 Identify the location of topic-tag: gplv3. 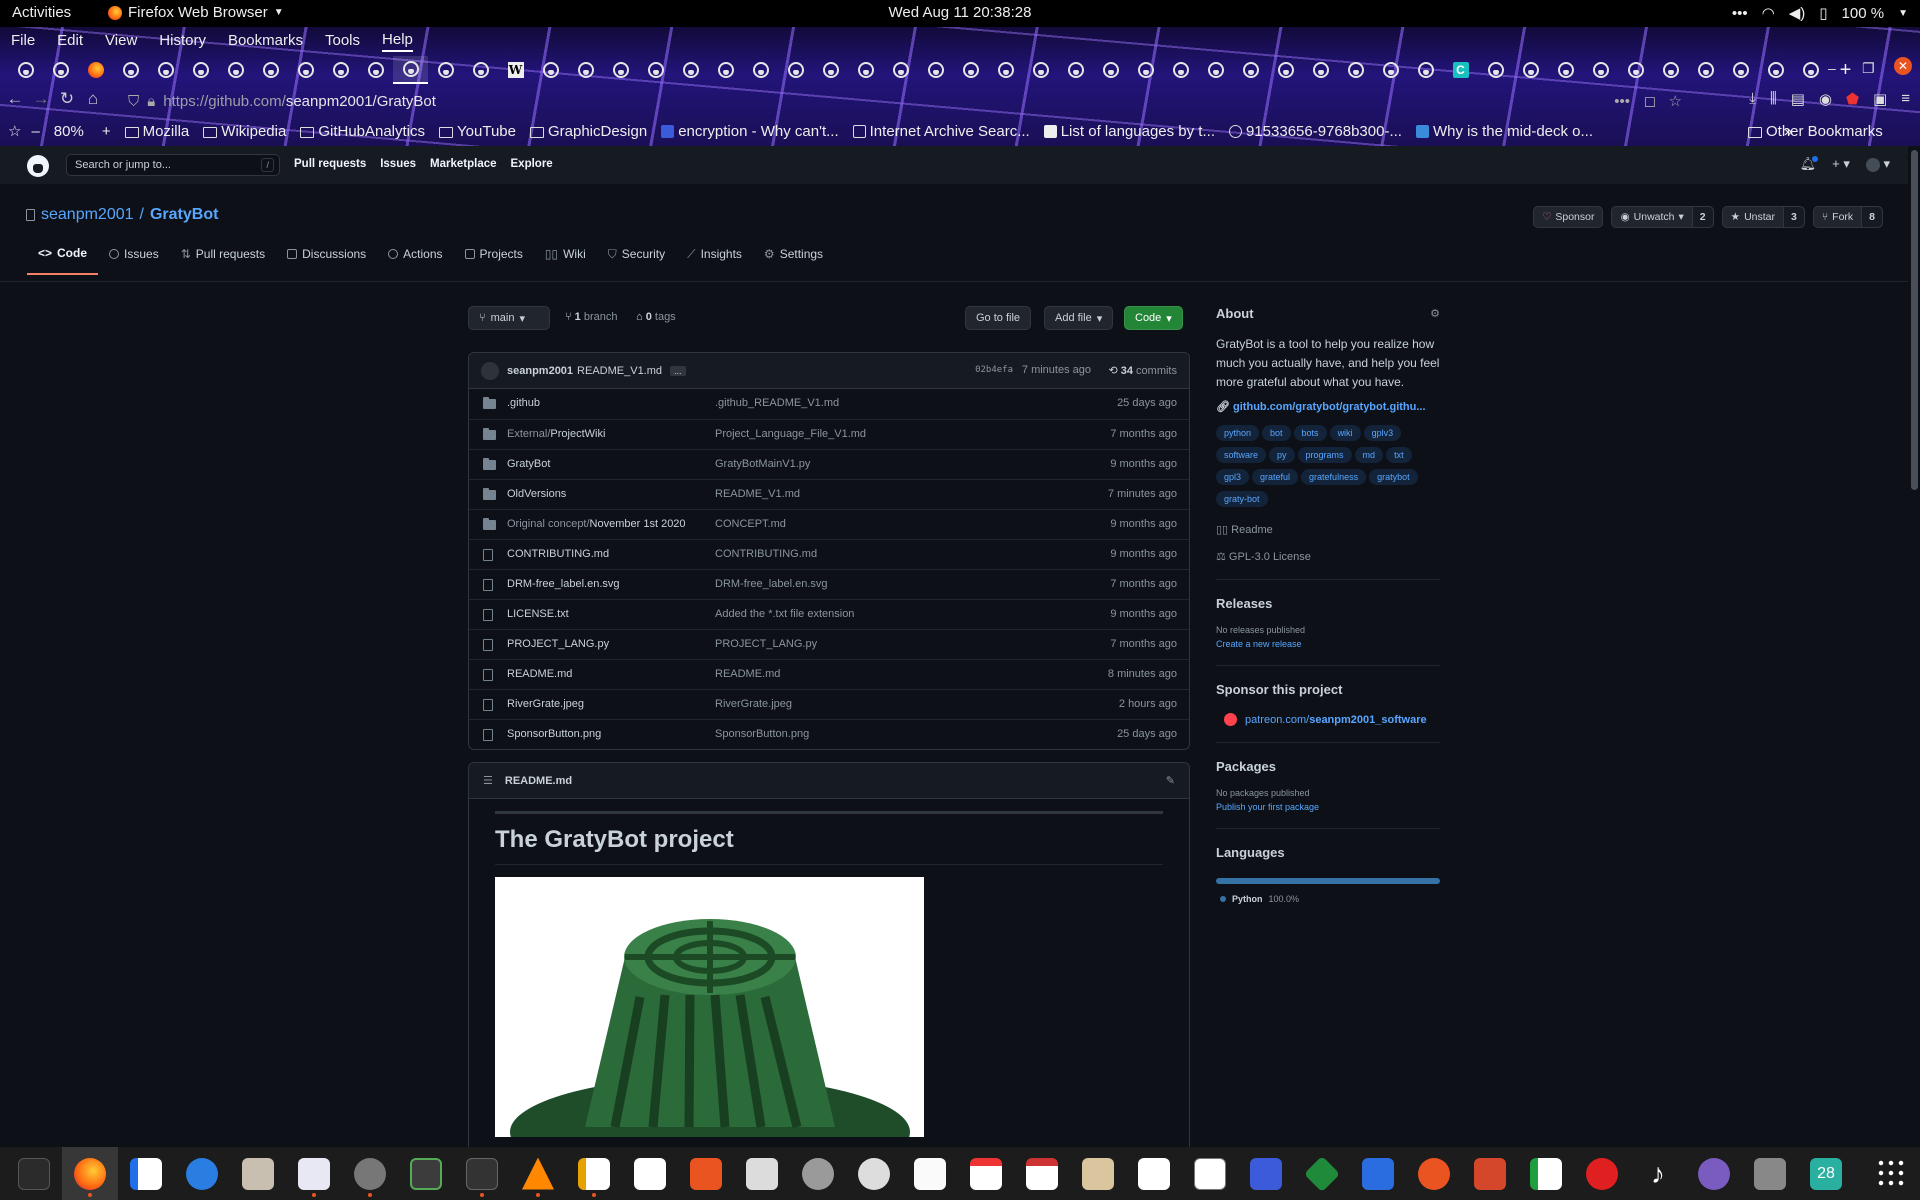
(1382, 433).